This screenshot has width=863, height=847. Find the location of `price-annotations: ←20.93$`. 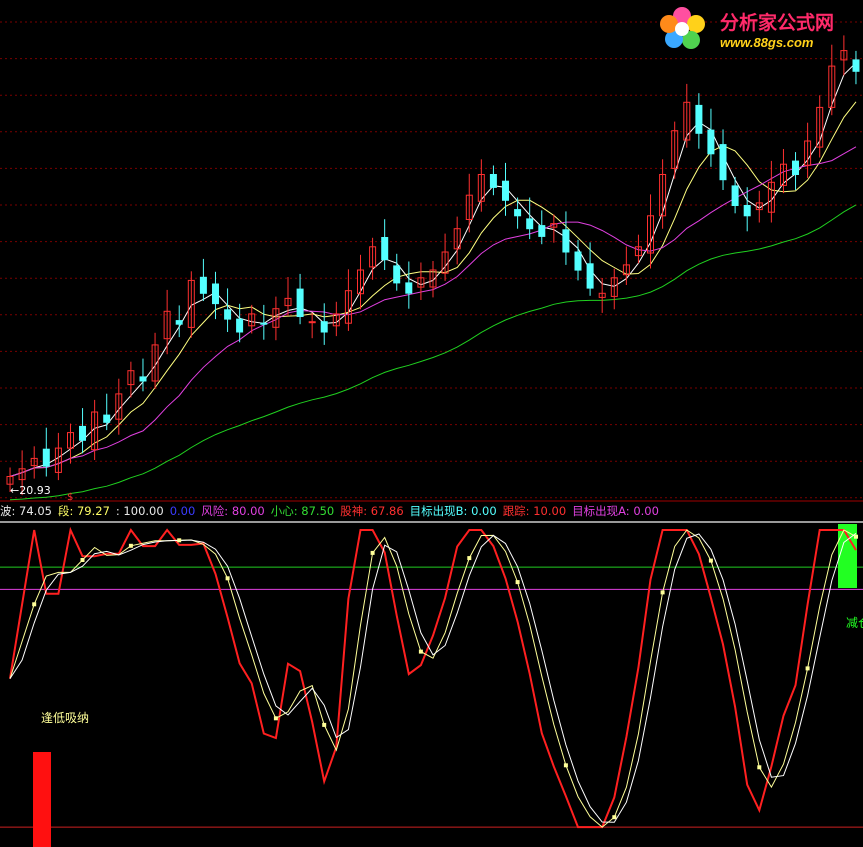

price-annotations: ←20.93$ is located at coordinates (41, 493).